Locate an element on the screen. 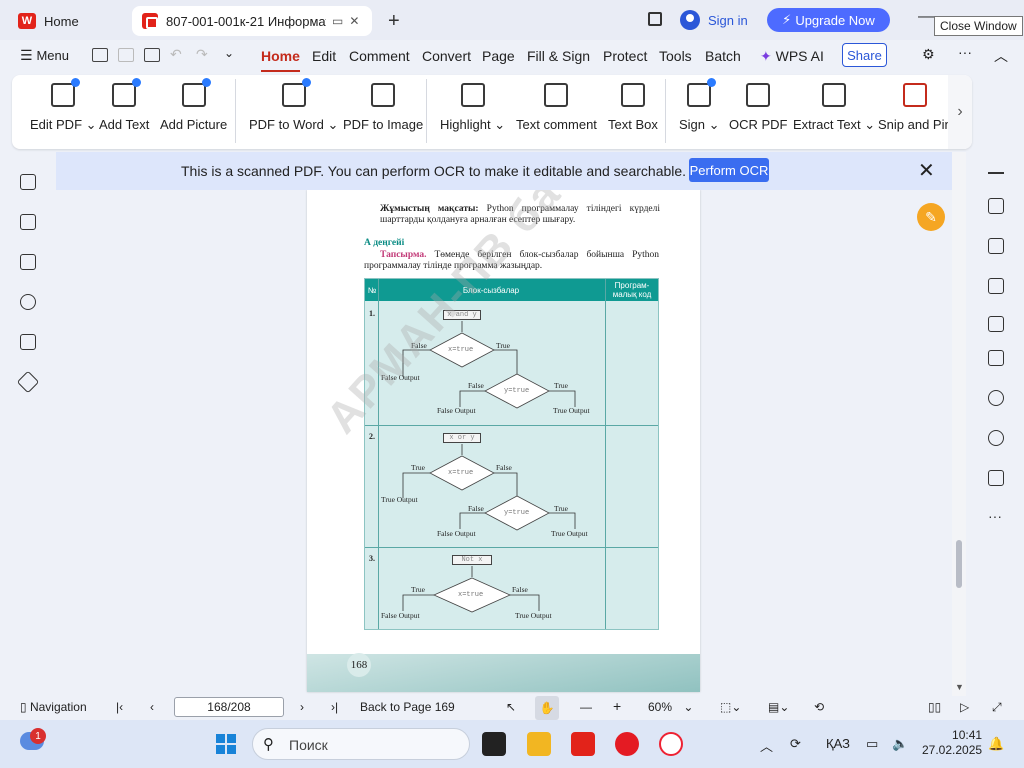 This screenshot has width=1024, height=768. last-page-icon: ›| is located at coordinates (334, 707).